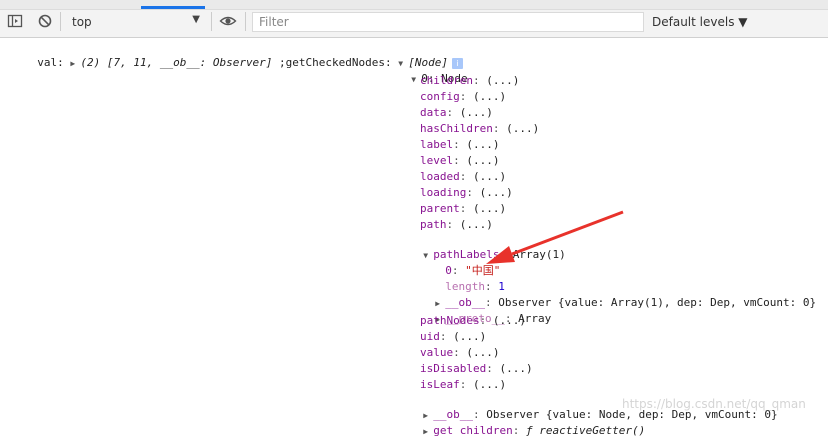 The height and width of the screenshot is (439, 828). I want to click on prop-key: label, so click(437, 144).